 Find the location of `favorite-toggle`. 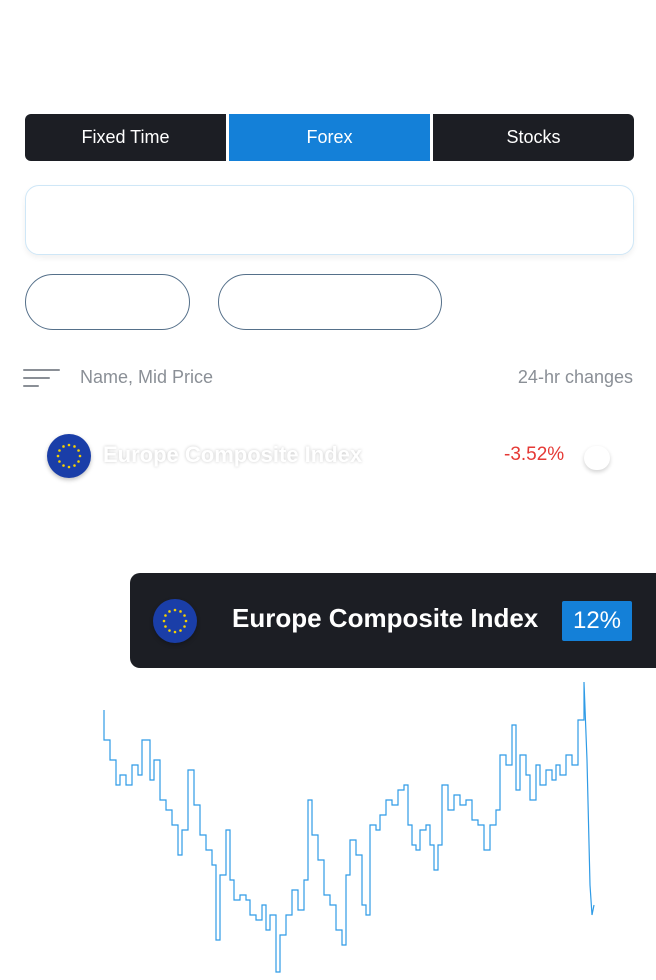

favorite-toggle is located at coordinates (597, 458).